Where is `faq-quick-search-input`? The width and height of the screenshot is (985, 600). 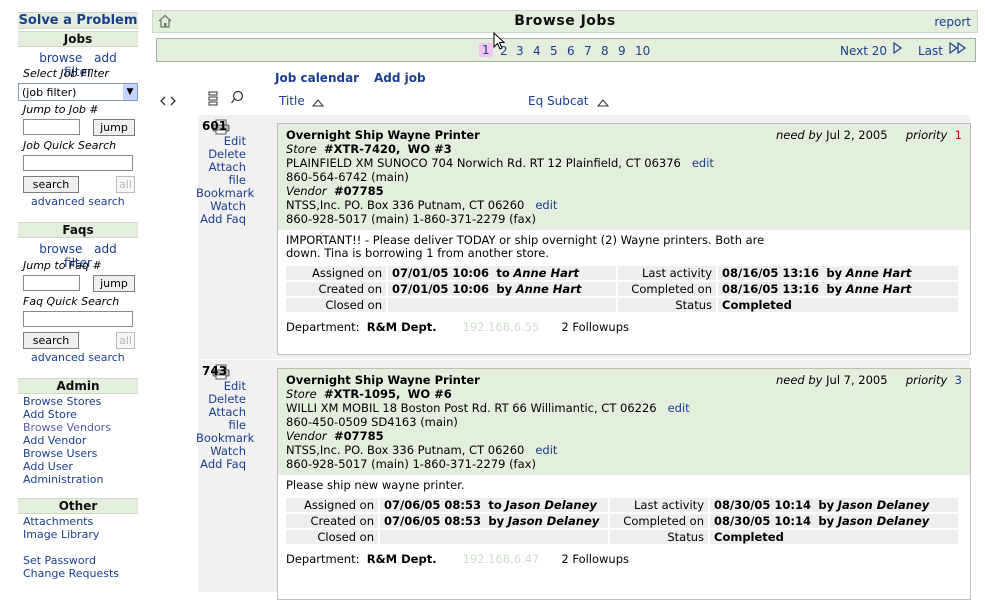 faq-quick-search-input is located at coordinates (78, 319).